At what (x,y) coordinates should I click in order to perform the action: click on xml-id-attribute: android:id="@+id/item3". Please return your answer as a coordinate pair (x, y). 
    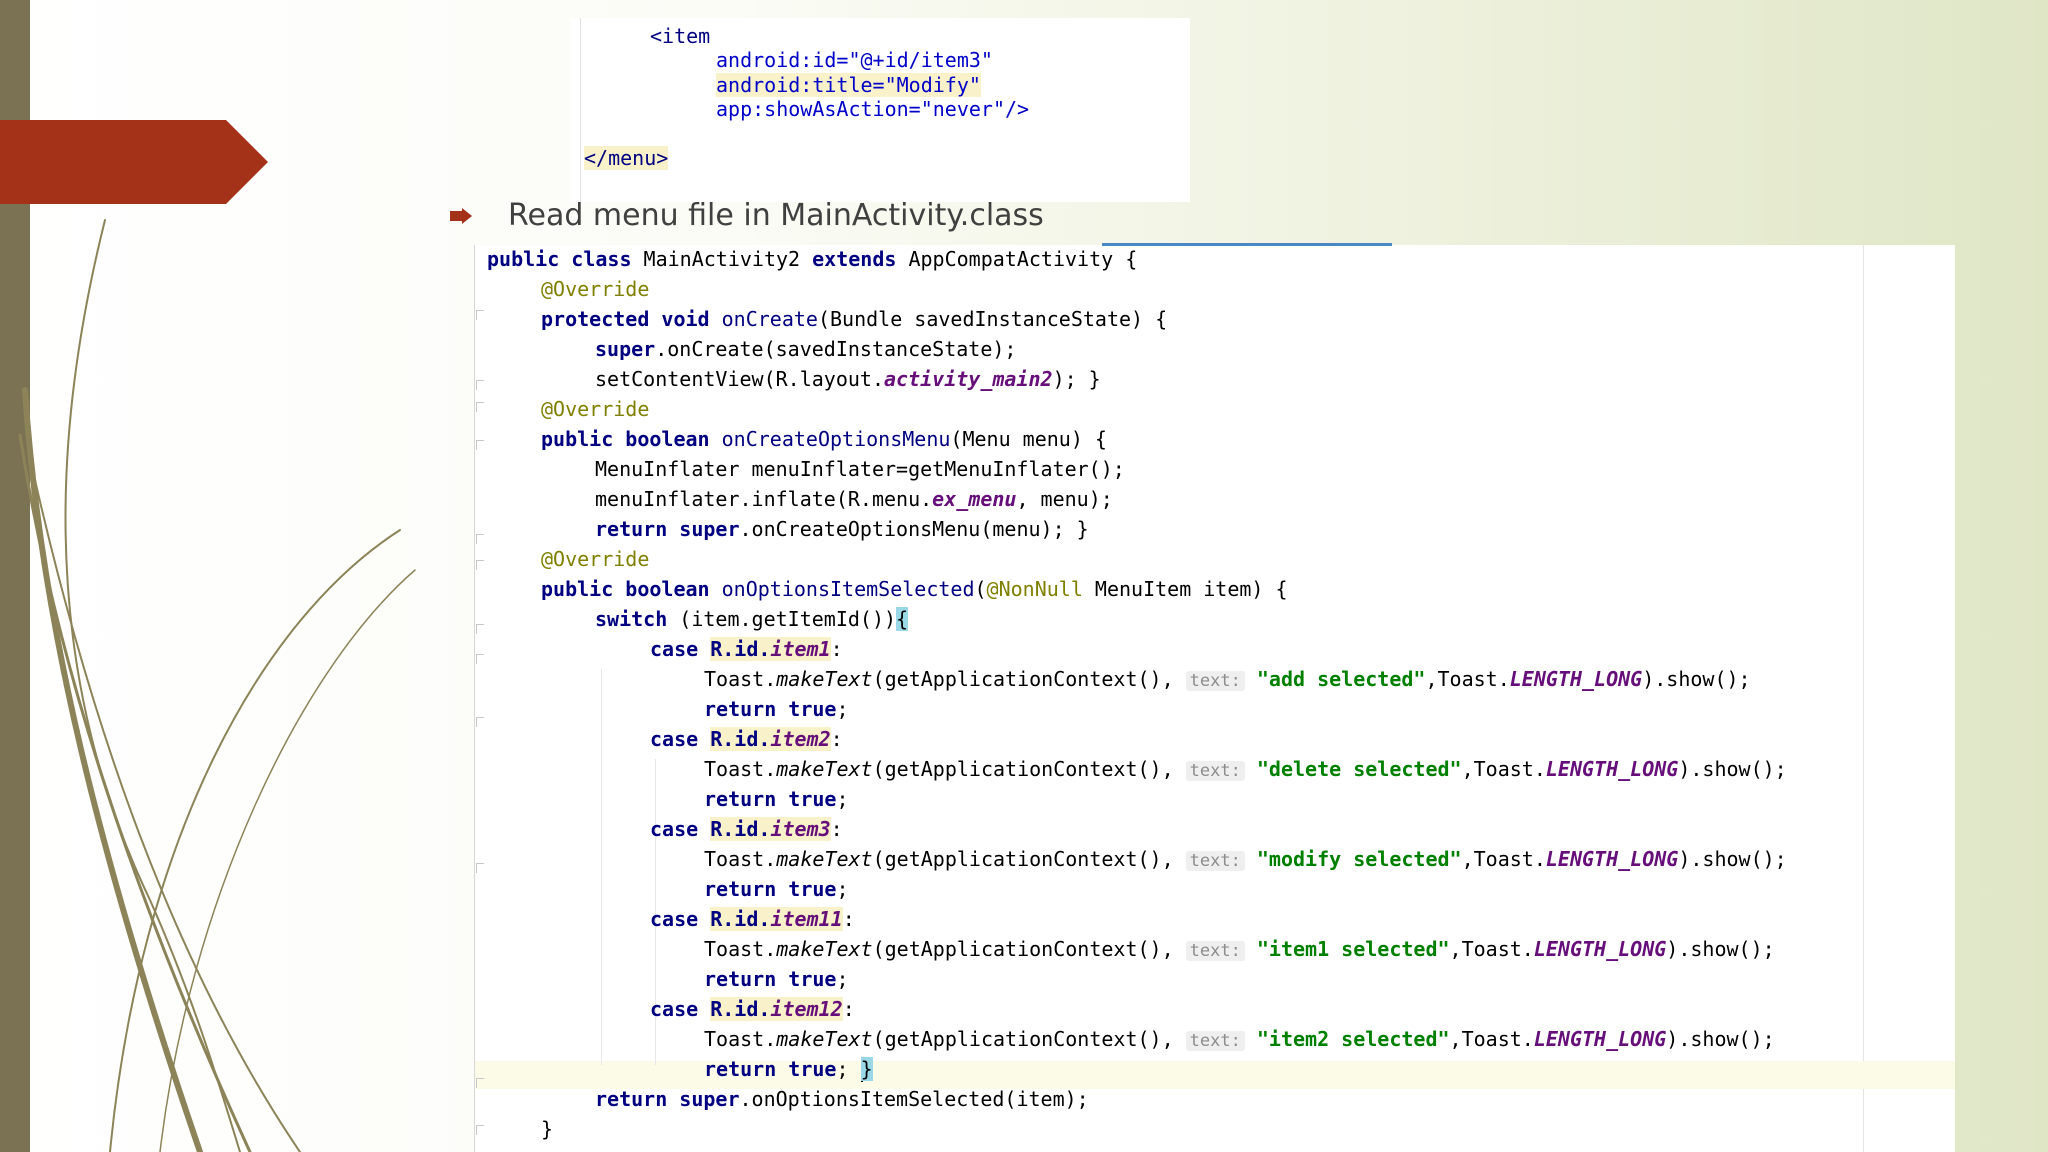
    Looking at the image, I should click on (854, 60).